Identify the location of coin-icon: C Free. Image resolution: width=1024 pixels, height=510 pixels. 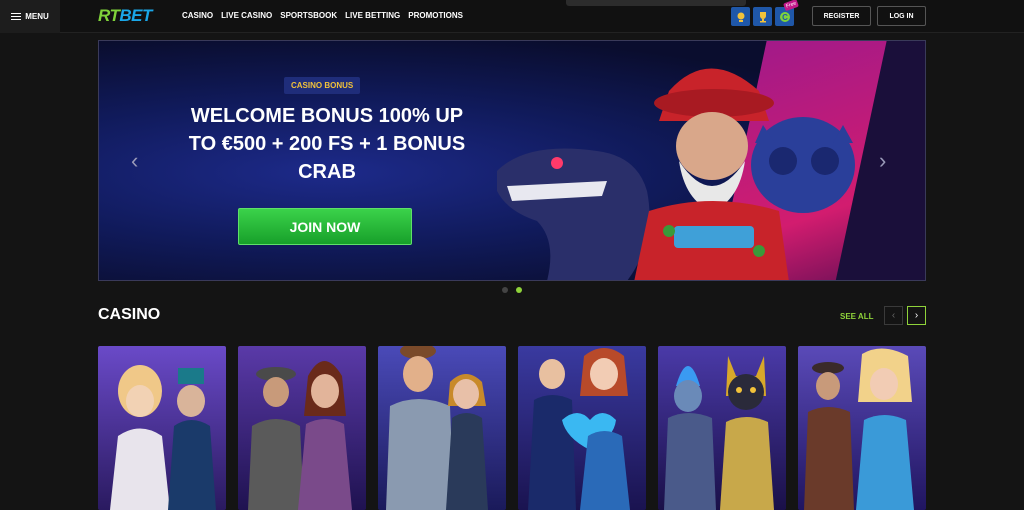
(787, 13).